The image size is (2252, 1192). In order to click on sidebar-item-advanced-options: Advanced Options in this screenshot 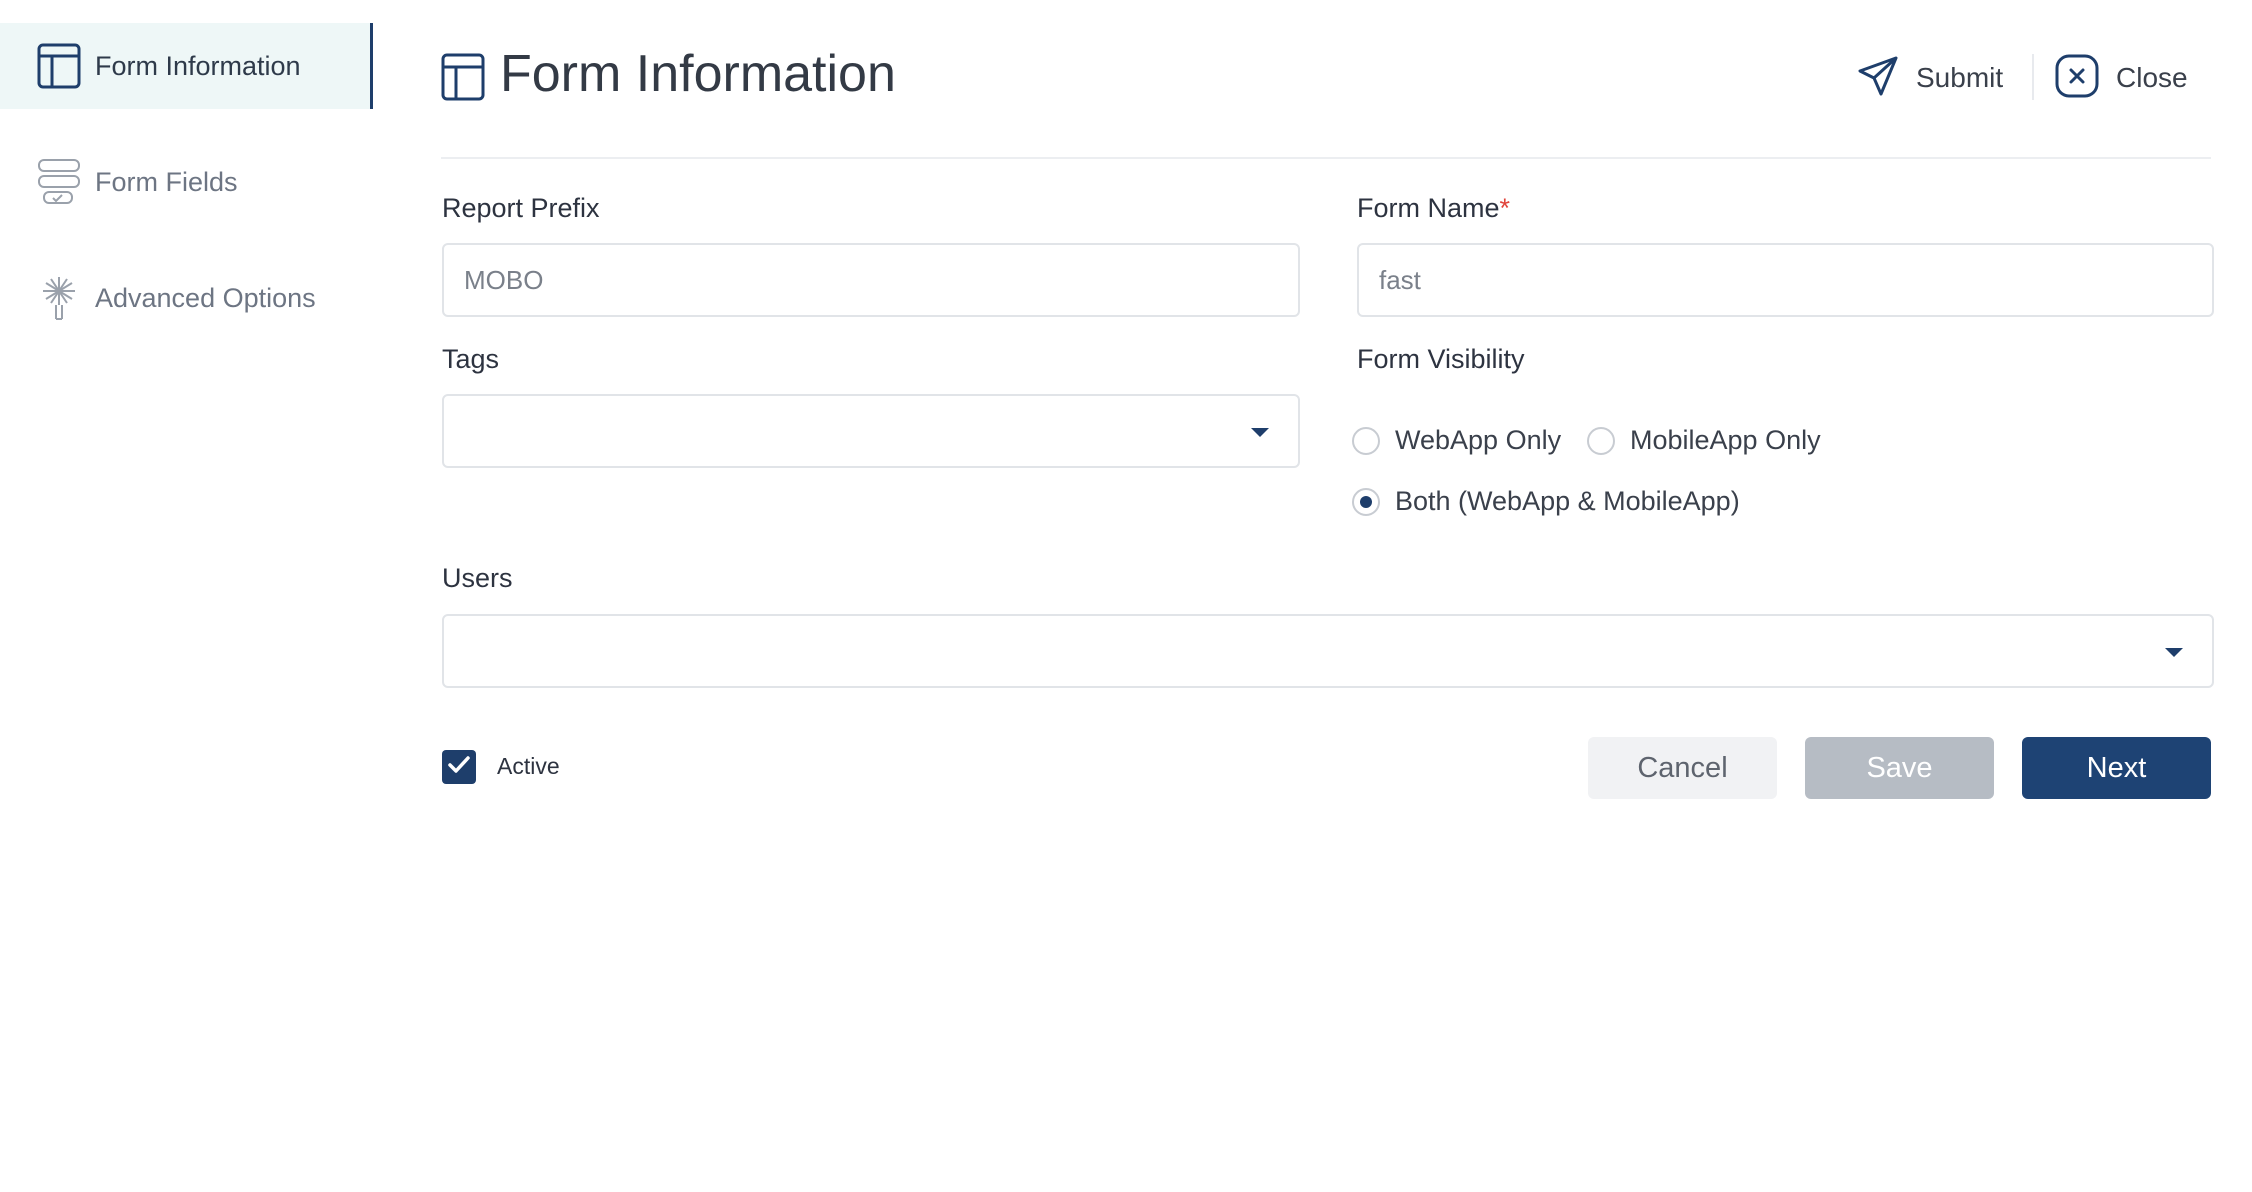, I will do `click(186, 298)`.